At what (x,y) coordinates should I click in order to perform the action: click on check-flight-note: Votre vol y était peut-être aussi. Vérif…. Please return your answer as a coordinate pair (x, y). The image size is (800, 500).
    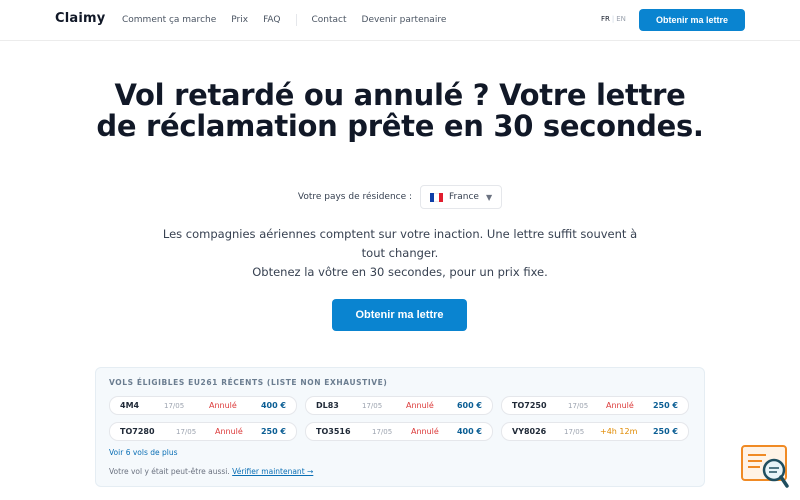
    Looking at the image, I should click on (211, 471).